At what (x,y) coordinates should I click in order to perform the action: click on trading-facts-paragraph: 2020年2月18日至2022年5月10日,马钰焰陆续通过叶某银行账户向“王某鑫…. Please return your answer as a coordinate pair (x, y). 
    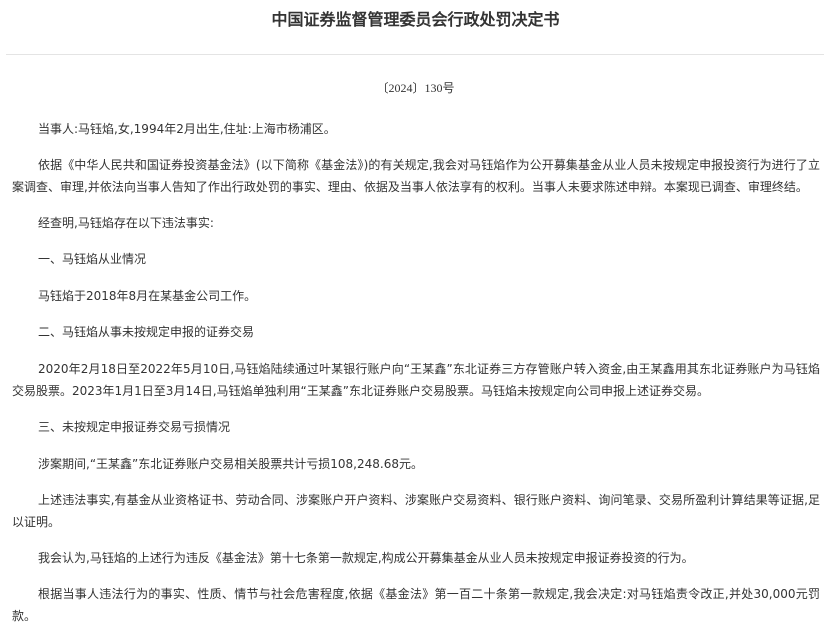
    Looking at the image, I should click on (416, 380).